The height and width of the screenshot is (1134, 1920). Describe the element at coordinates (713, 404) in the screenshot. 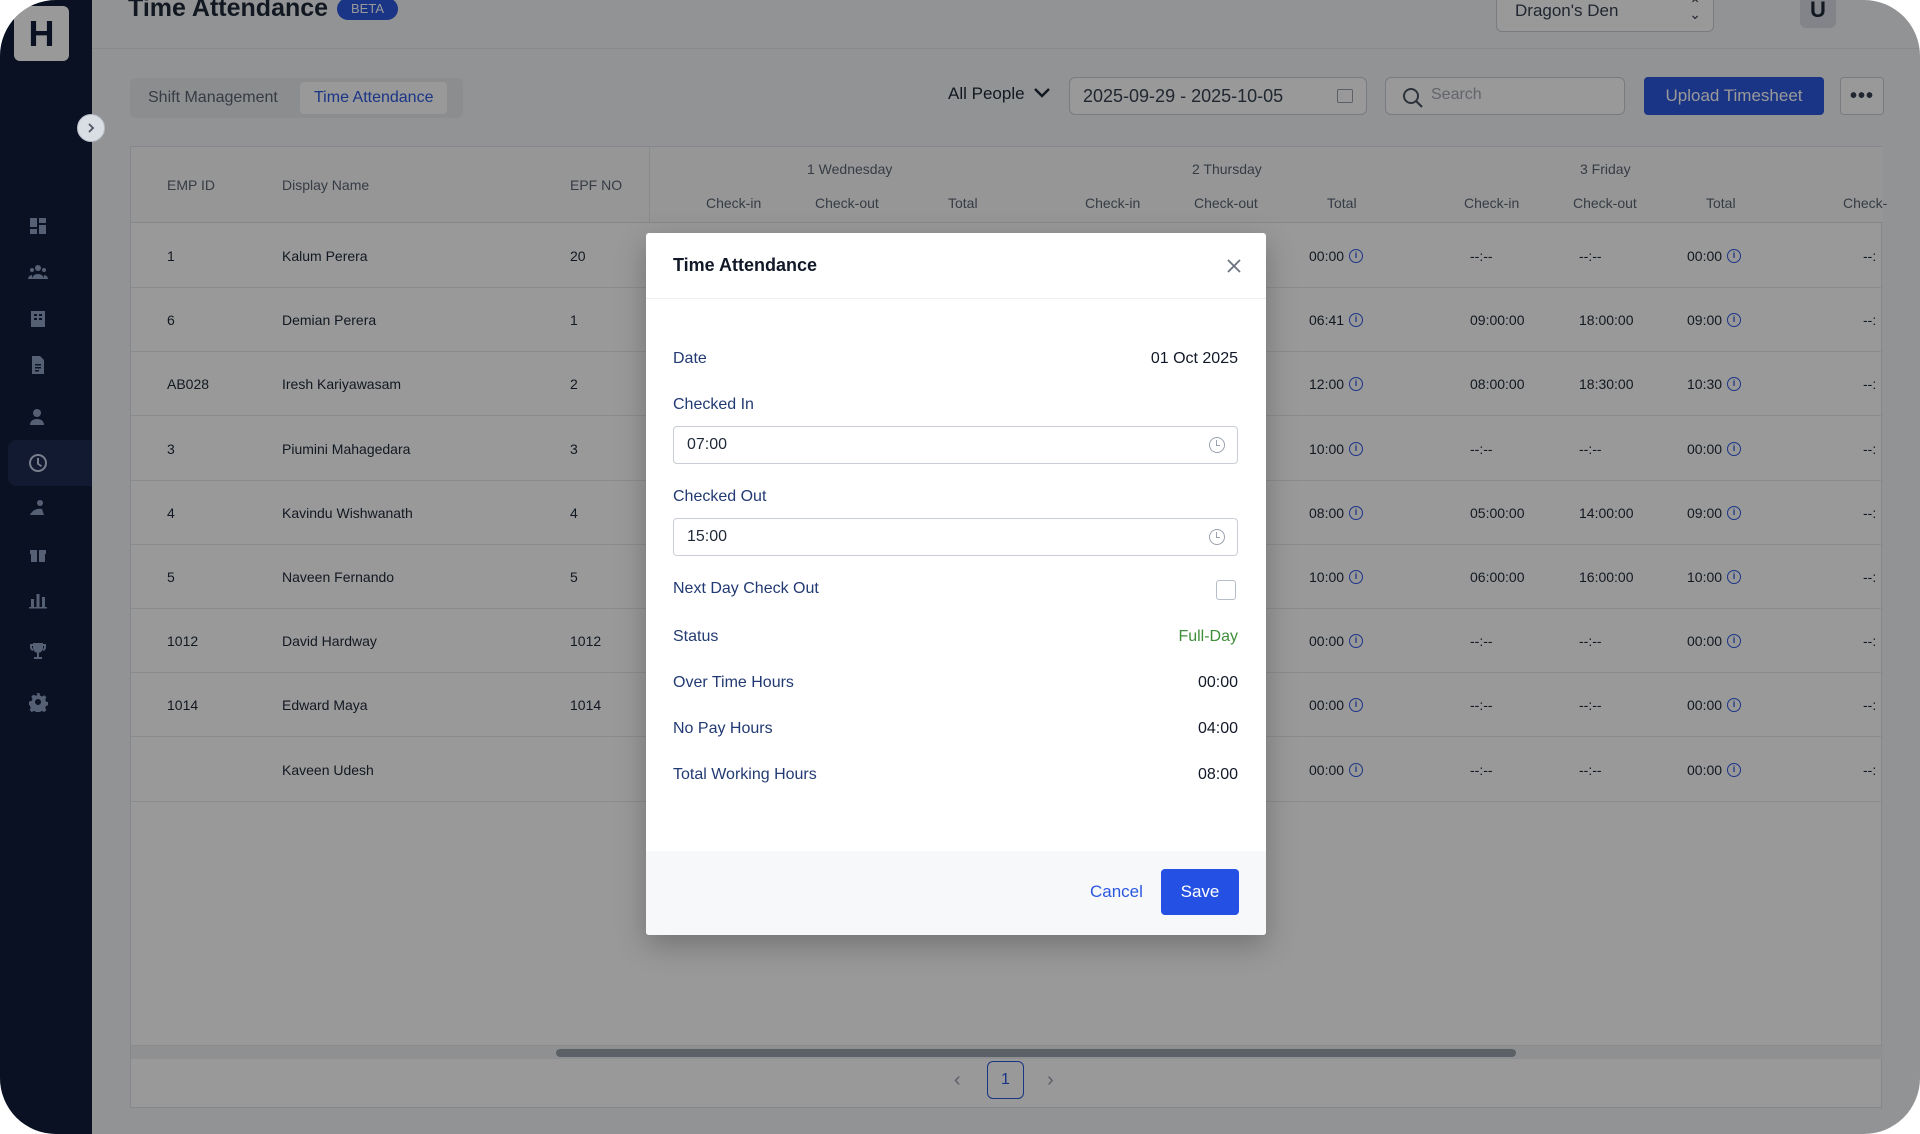

I see `checked-in-label: Checked In` at that location.